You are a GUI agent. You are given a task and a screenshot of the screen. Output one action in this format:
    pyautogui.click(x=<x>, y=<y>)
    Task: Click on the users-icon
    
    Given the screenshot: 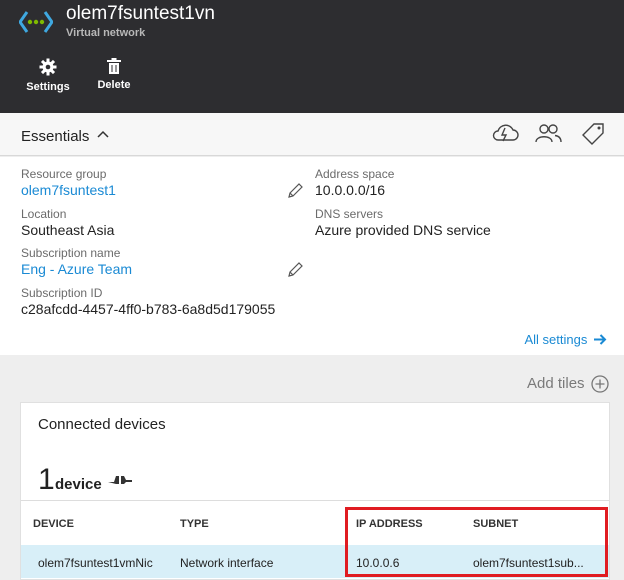 What is the action you would take?
    pyautogui.click(x=549, y=133)
    